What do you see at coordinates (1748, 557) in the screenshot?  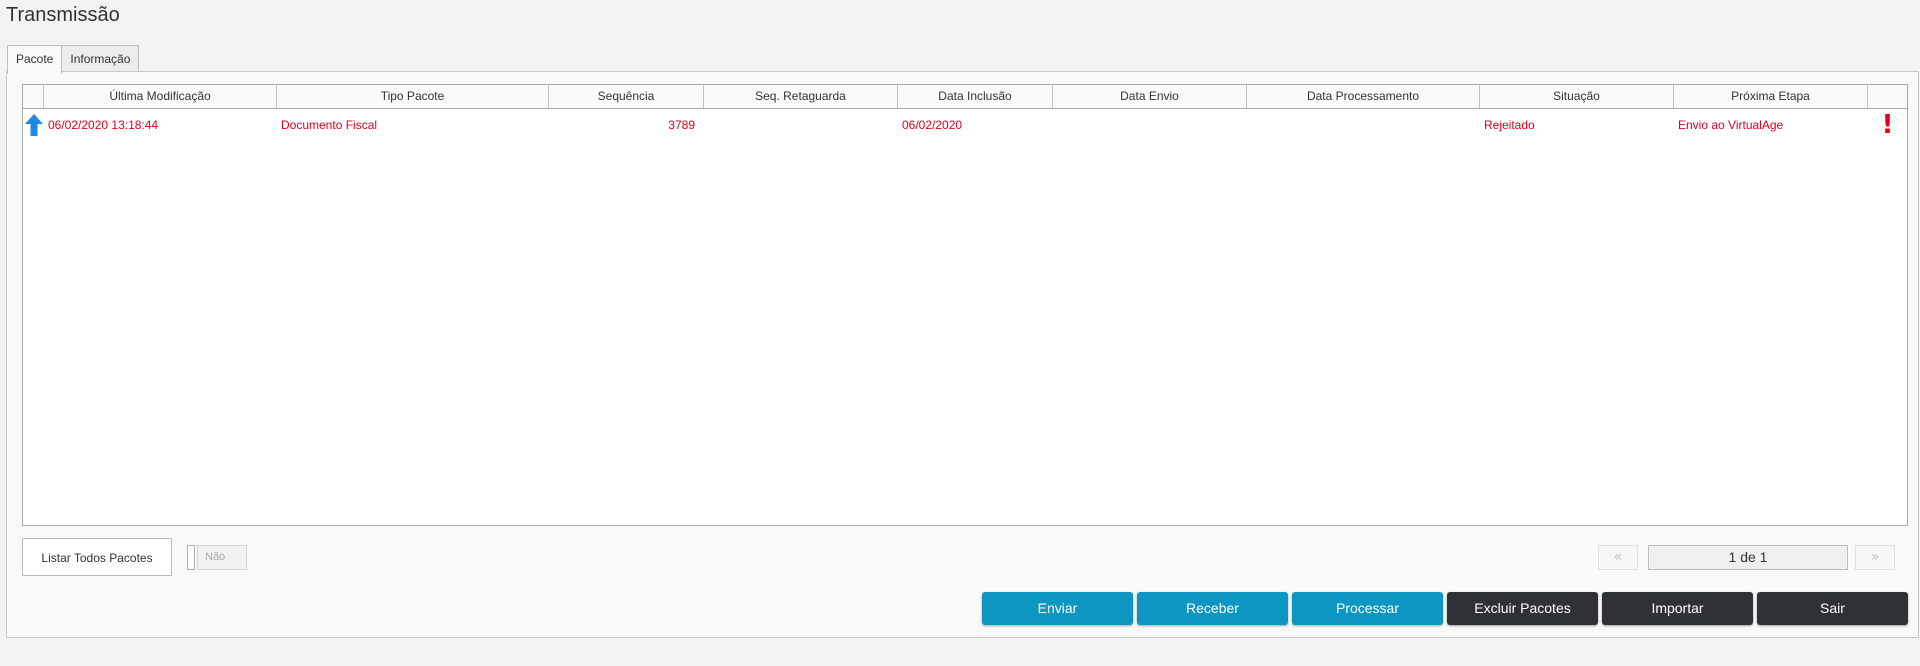 I see `pager-indicator: 1 de 1` at bounding box center [1748, 557].